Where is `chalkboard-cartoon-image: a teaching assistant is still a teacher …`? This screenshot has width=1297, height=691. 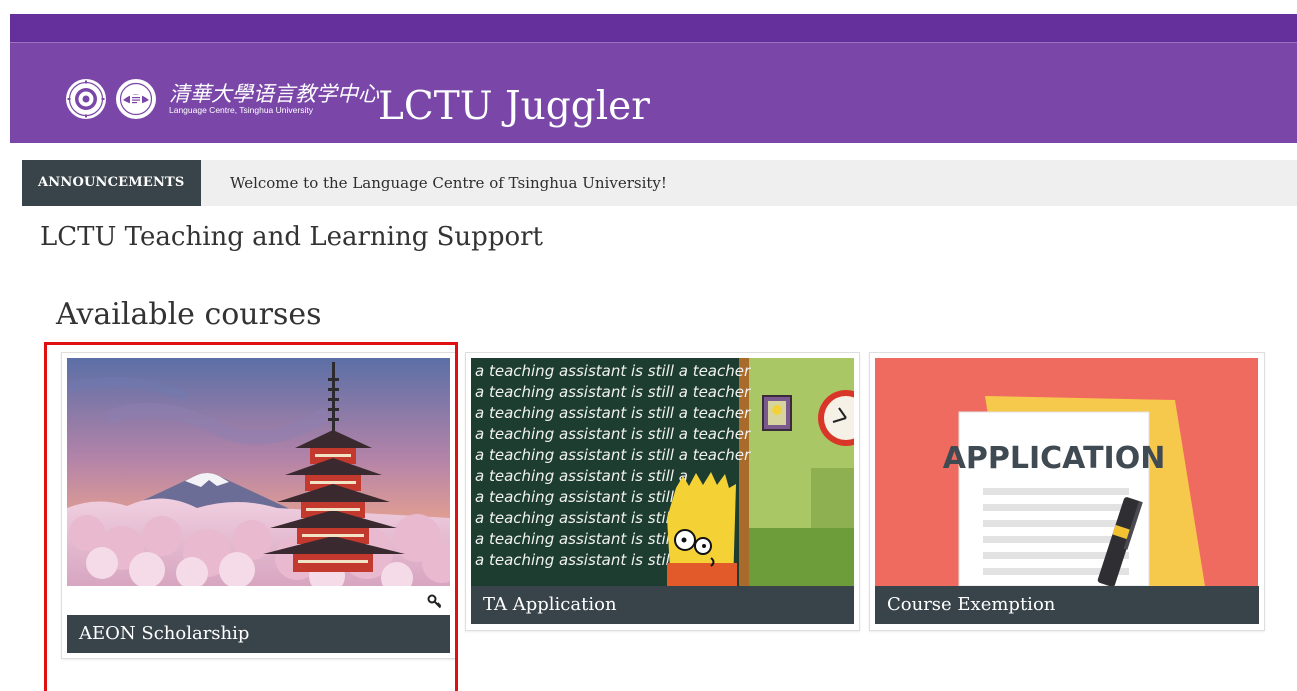
chalkboard-cartoon-image: a teaching assistant is still a teacher … is located at coordinates (662, 472).